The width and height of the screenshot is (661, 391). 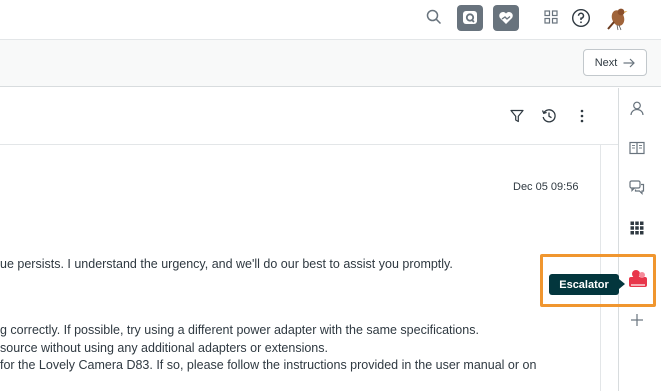 I want to click on app-q-icon, so click(x=470, y=18).